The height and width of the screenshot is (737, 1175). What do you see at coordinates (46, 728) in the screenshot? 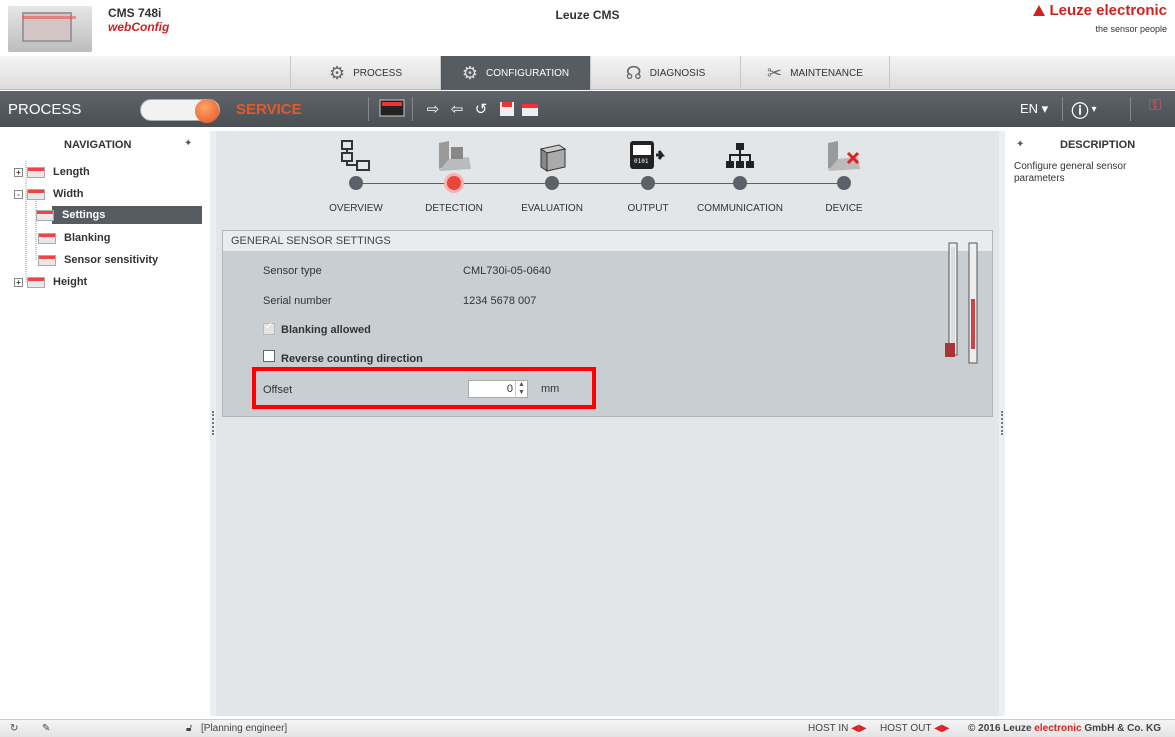
I see `edit-icon: ✎` at bounding box center [46, 728].